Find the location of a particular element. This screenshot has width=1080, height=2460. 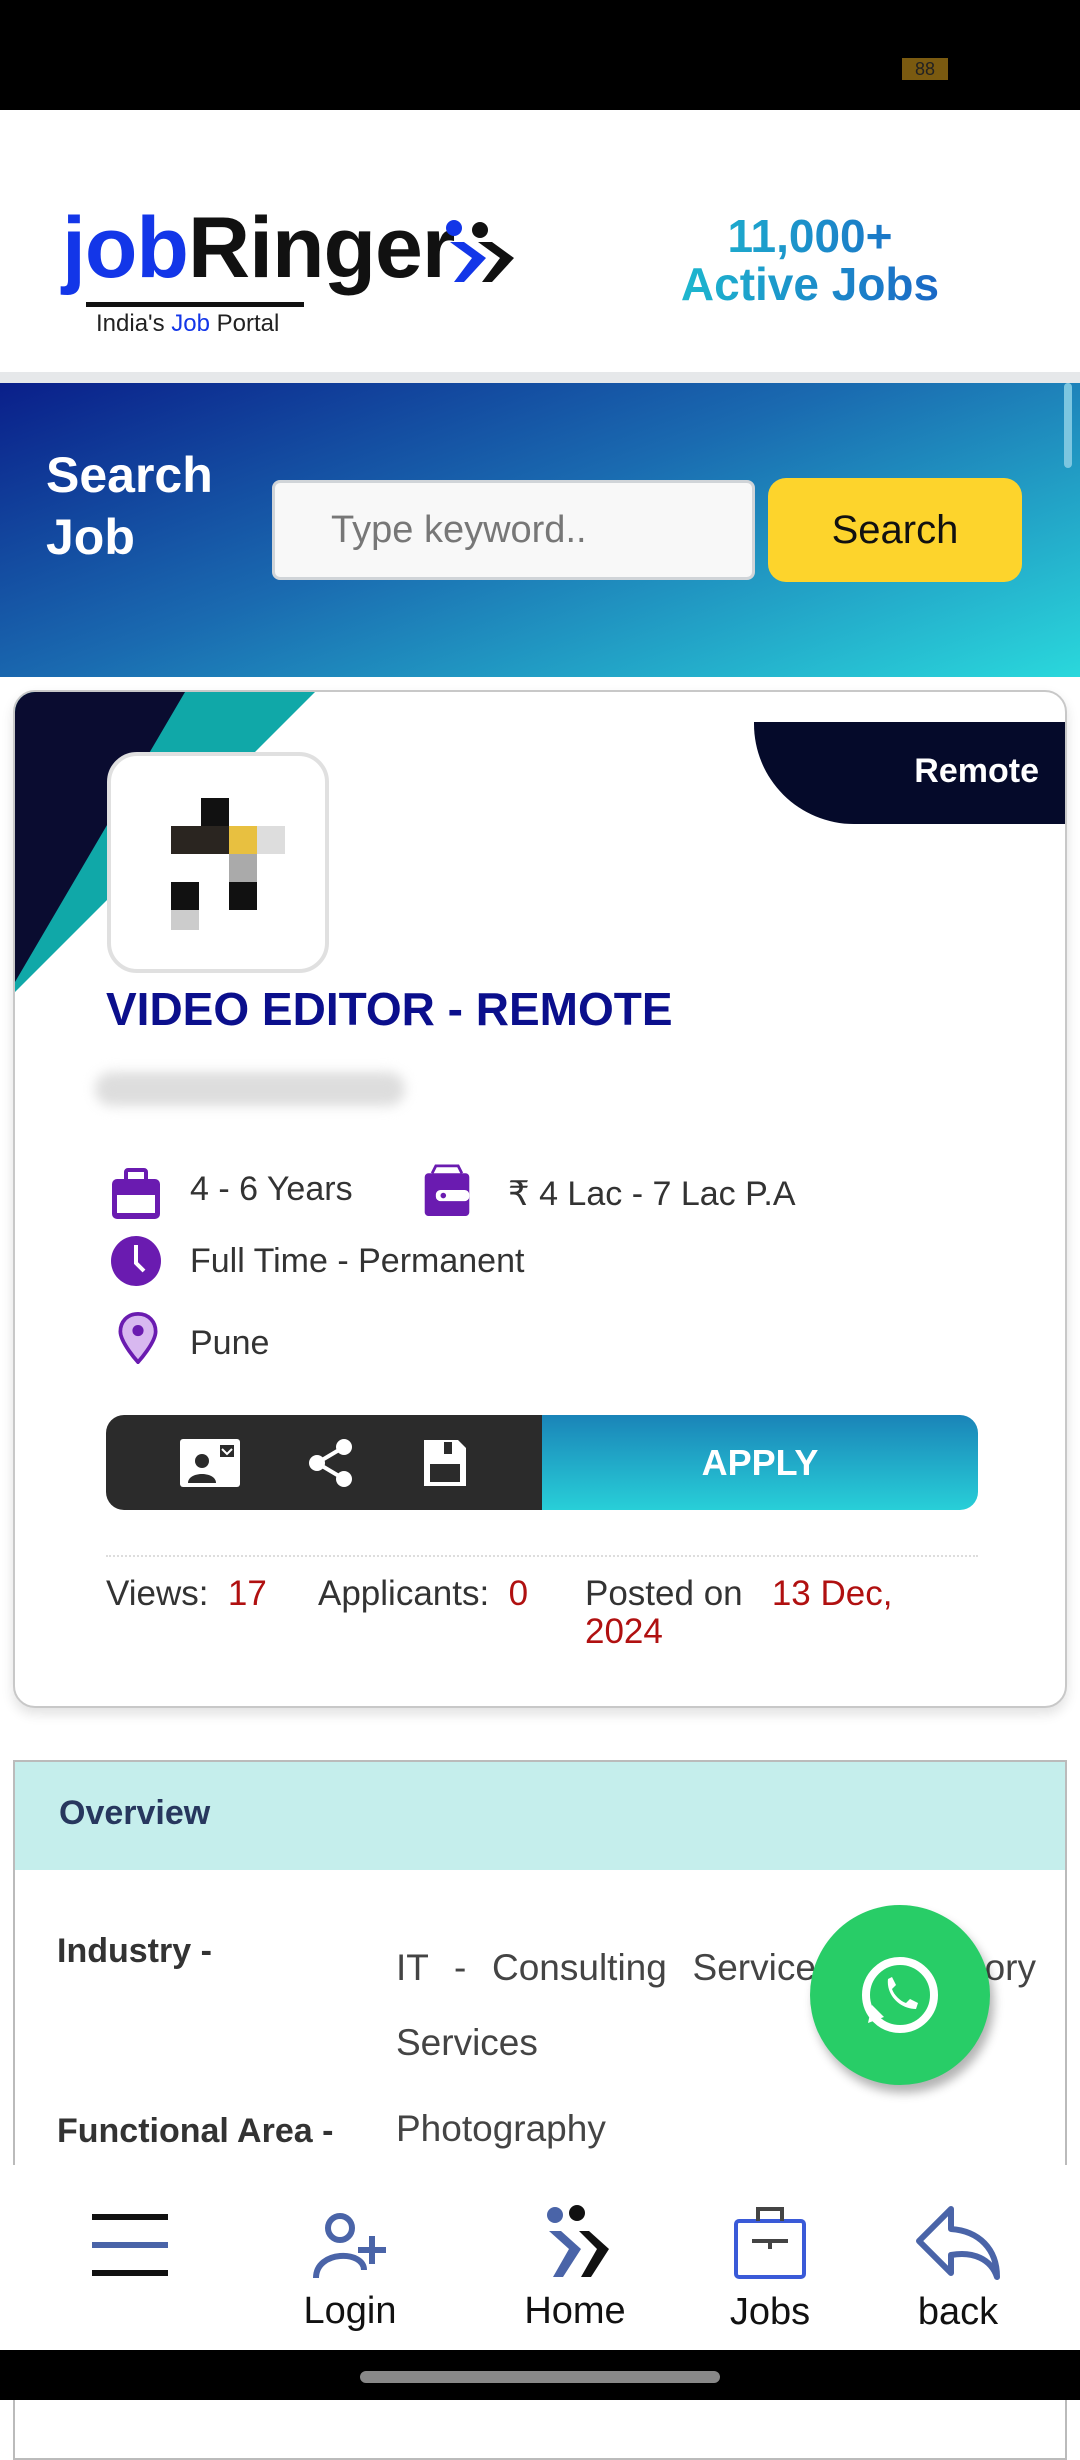

overview-heading: Overview is located at coordinates (540, 1816).